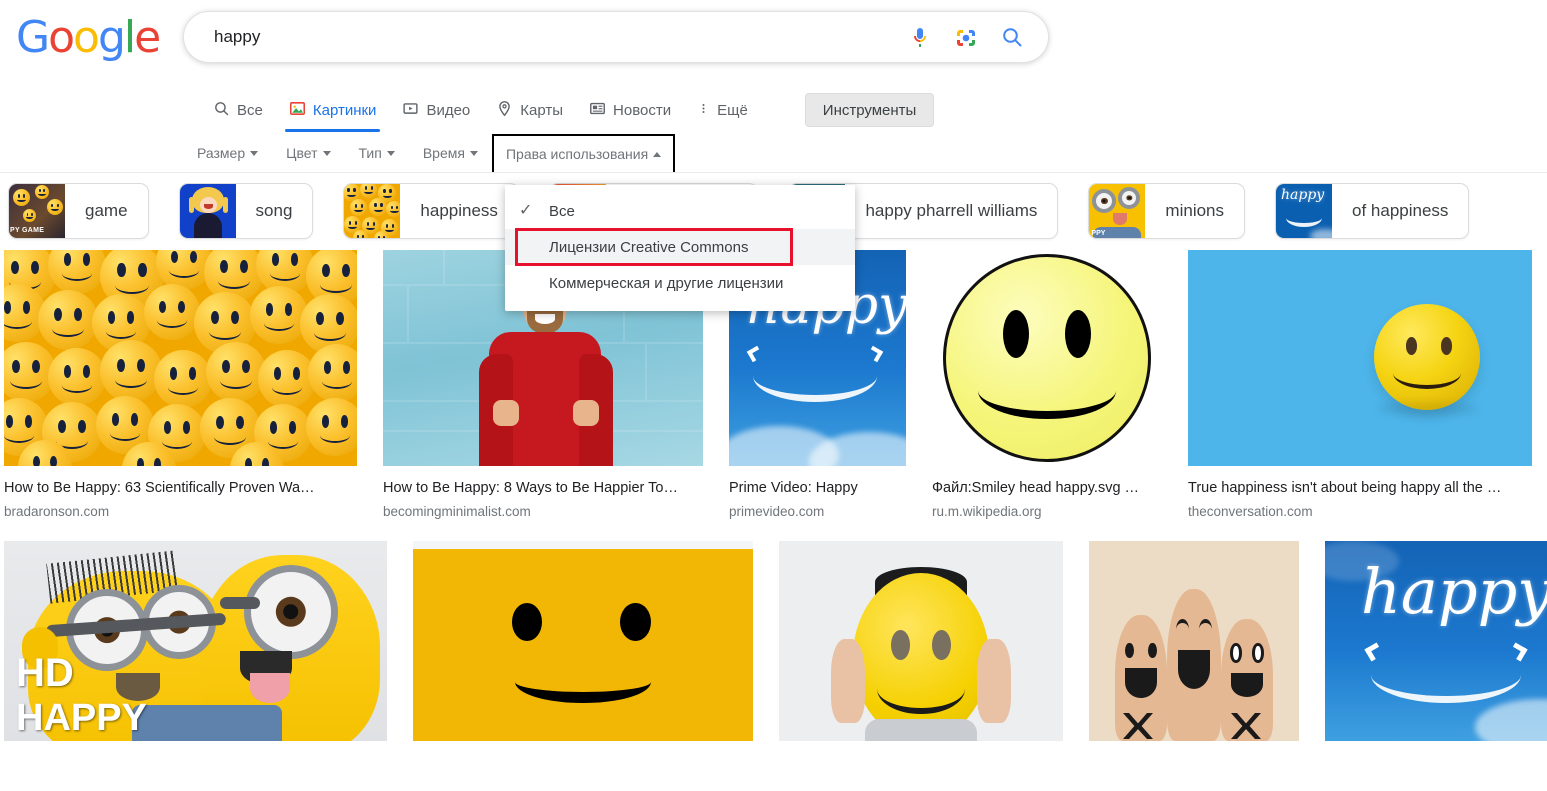 The width and height of the screenshot is (1547, 791). Describe the element at coordinates (966, 37) in the screenshot. I see `google-lens-icon` at that location.